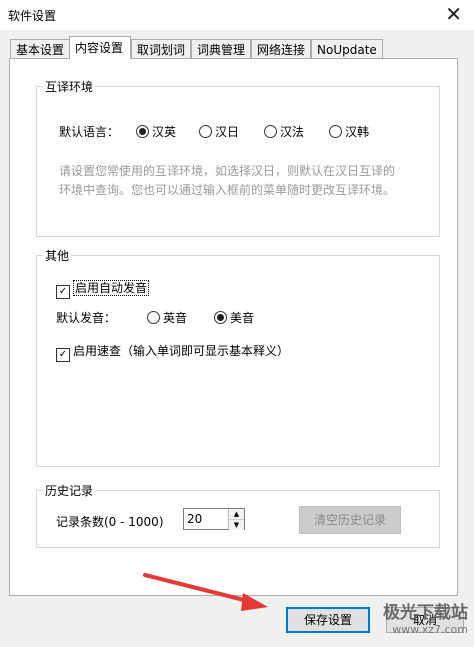 The width and height of the screenshot is (474, 647). What do you see at coordinates (328, 620) in the screenshot?
I see `save-button: 保存设置` at bounding box center [328, 620].